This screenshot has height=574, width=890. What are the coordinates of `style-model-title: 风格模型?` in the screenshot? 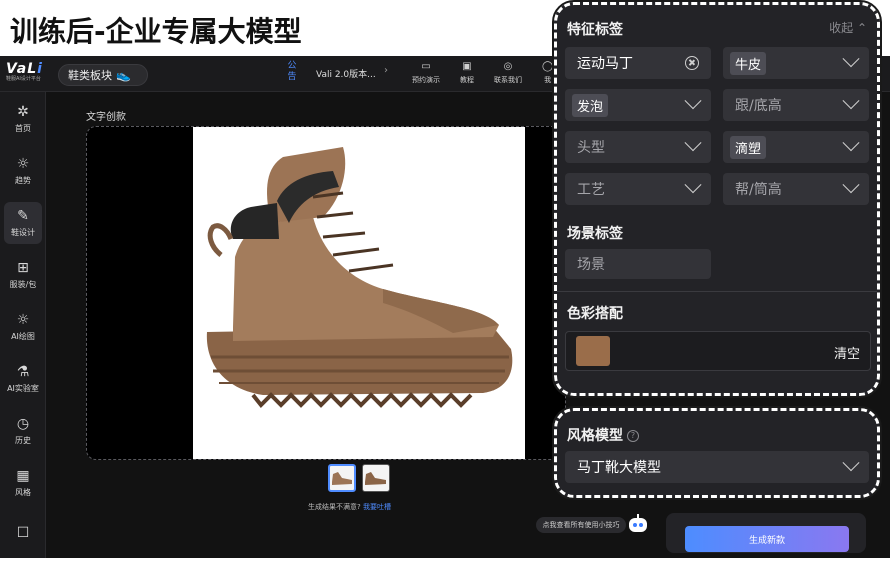 It's located at (603, 435).